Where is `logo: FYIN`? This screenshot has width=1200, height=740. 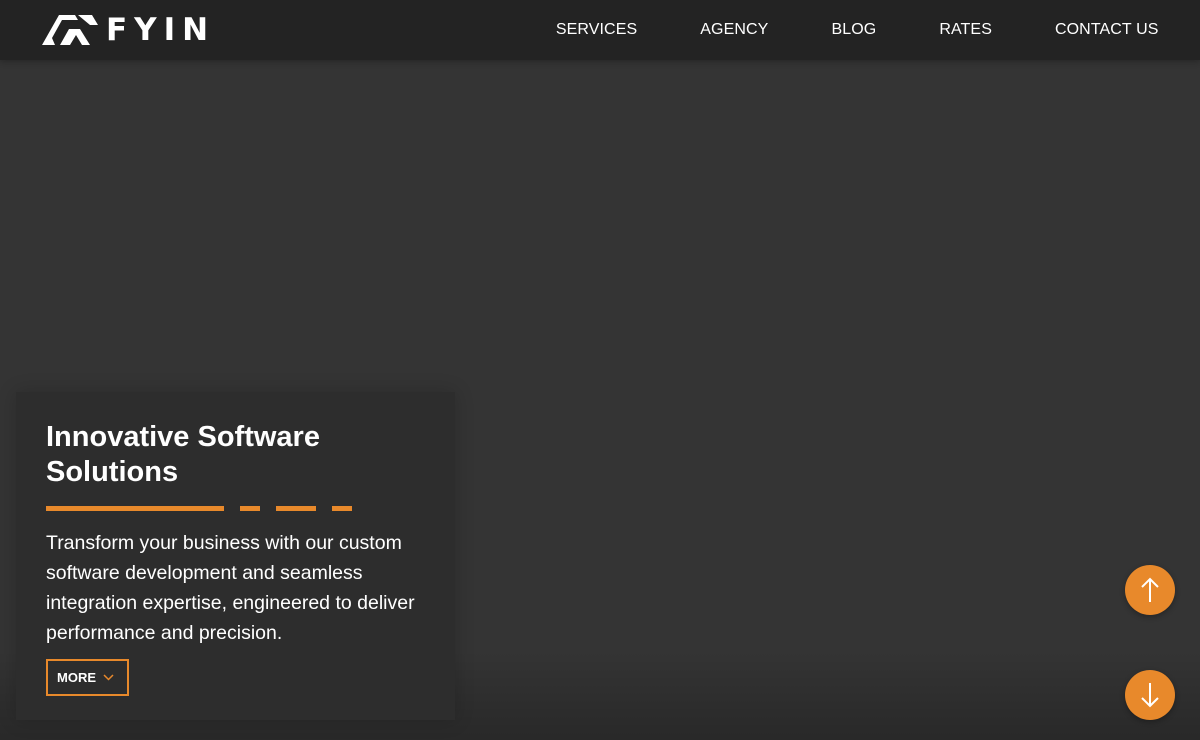 logo: FYIN is located at coordinates (128, 30).